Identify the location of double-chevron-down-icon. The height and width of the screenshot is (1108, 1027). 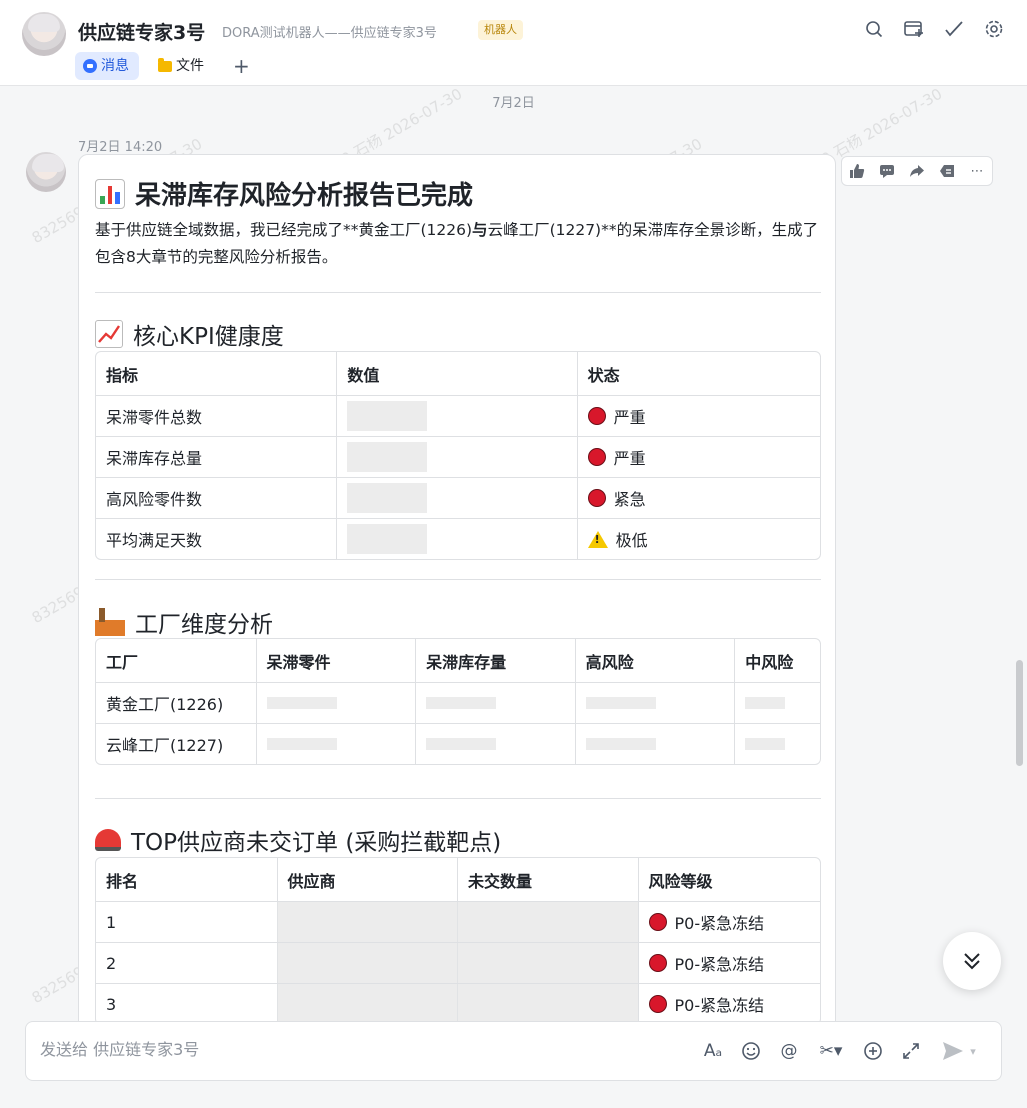
(972, 961).